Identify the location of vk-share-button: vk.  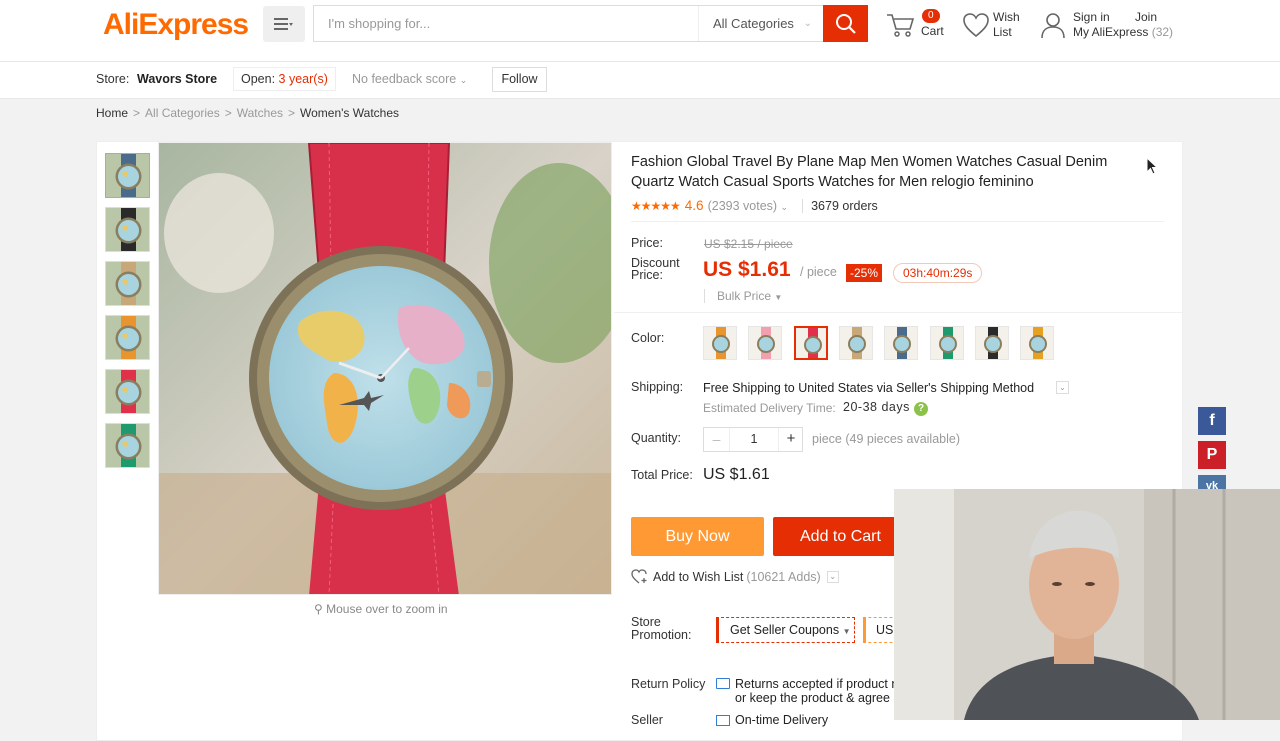
(1212, 482).